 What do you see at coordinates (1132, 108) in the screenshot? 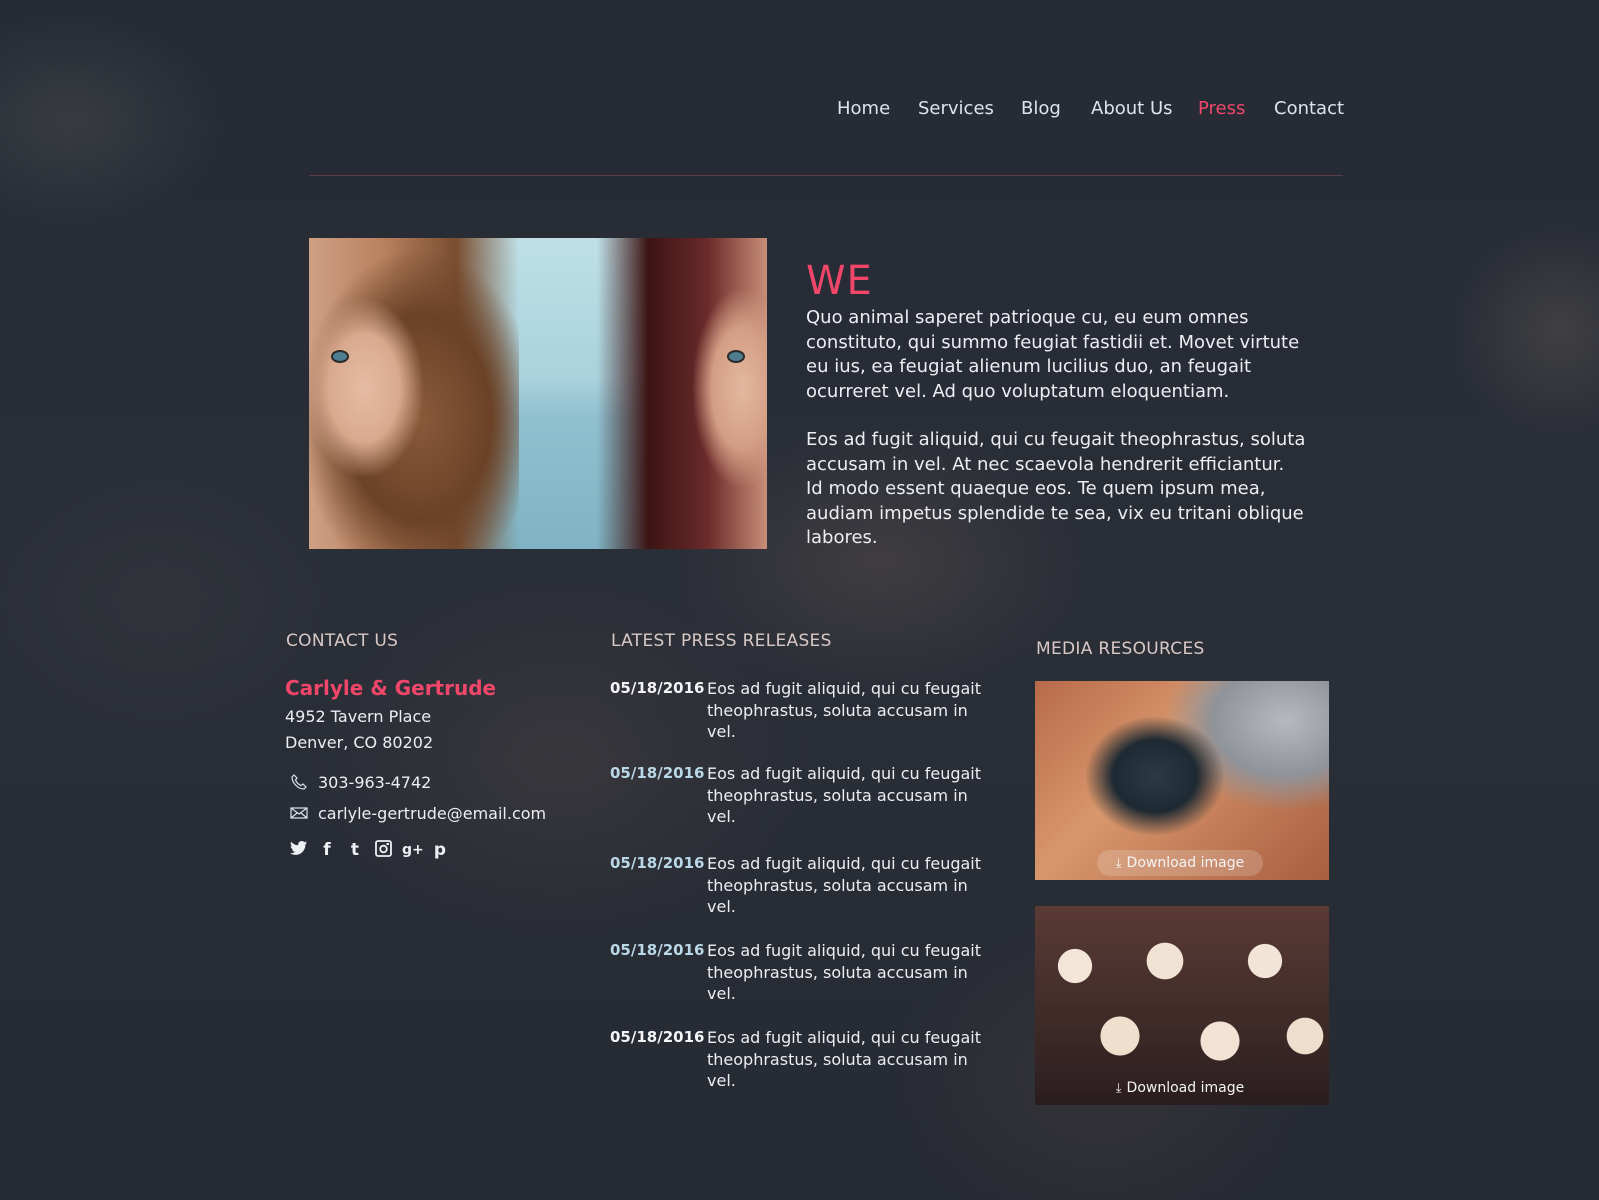
I see `nav-item-about-us: About Us` at bounding box center [1132, 108].